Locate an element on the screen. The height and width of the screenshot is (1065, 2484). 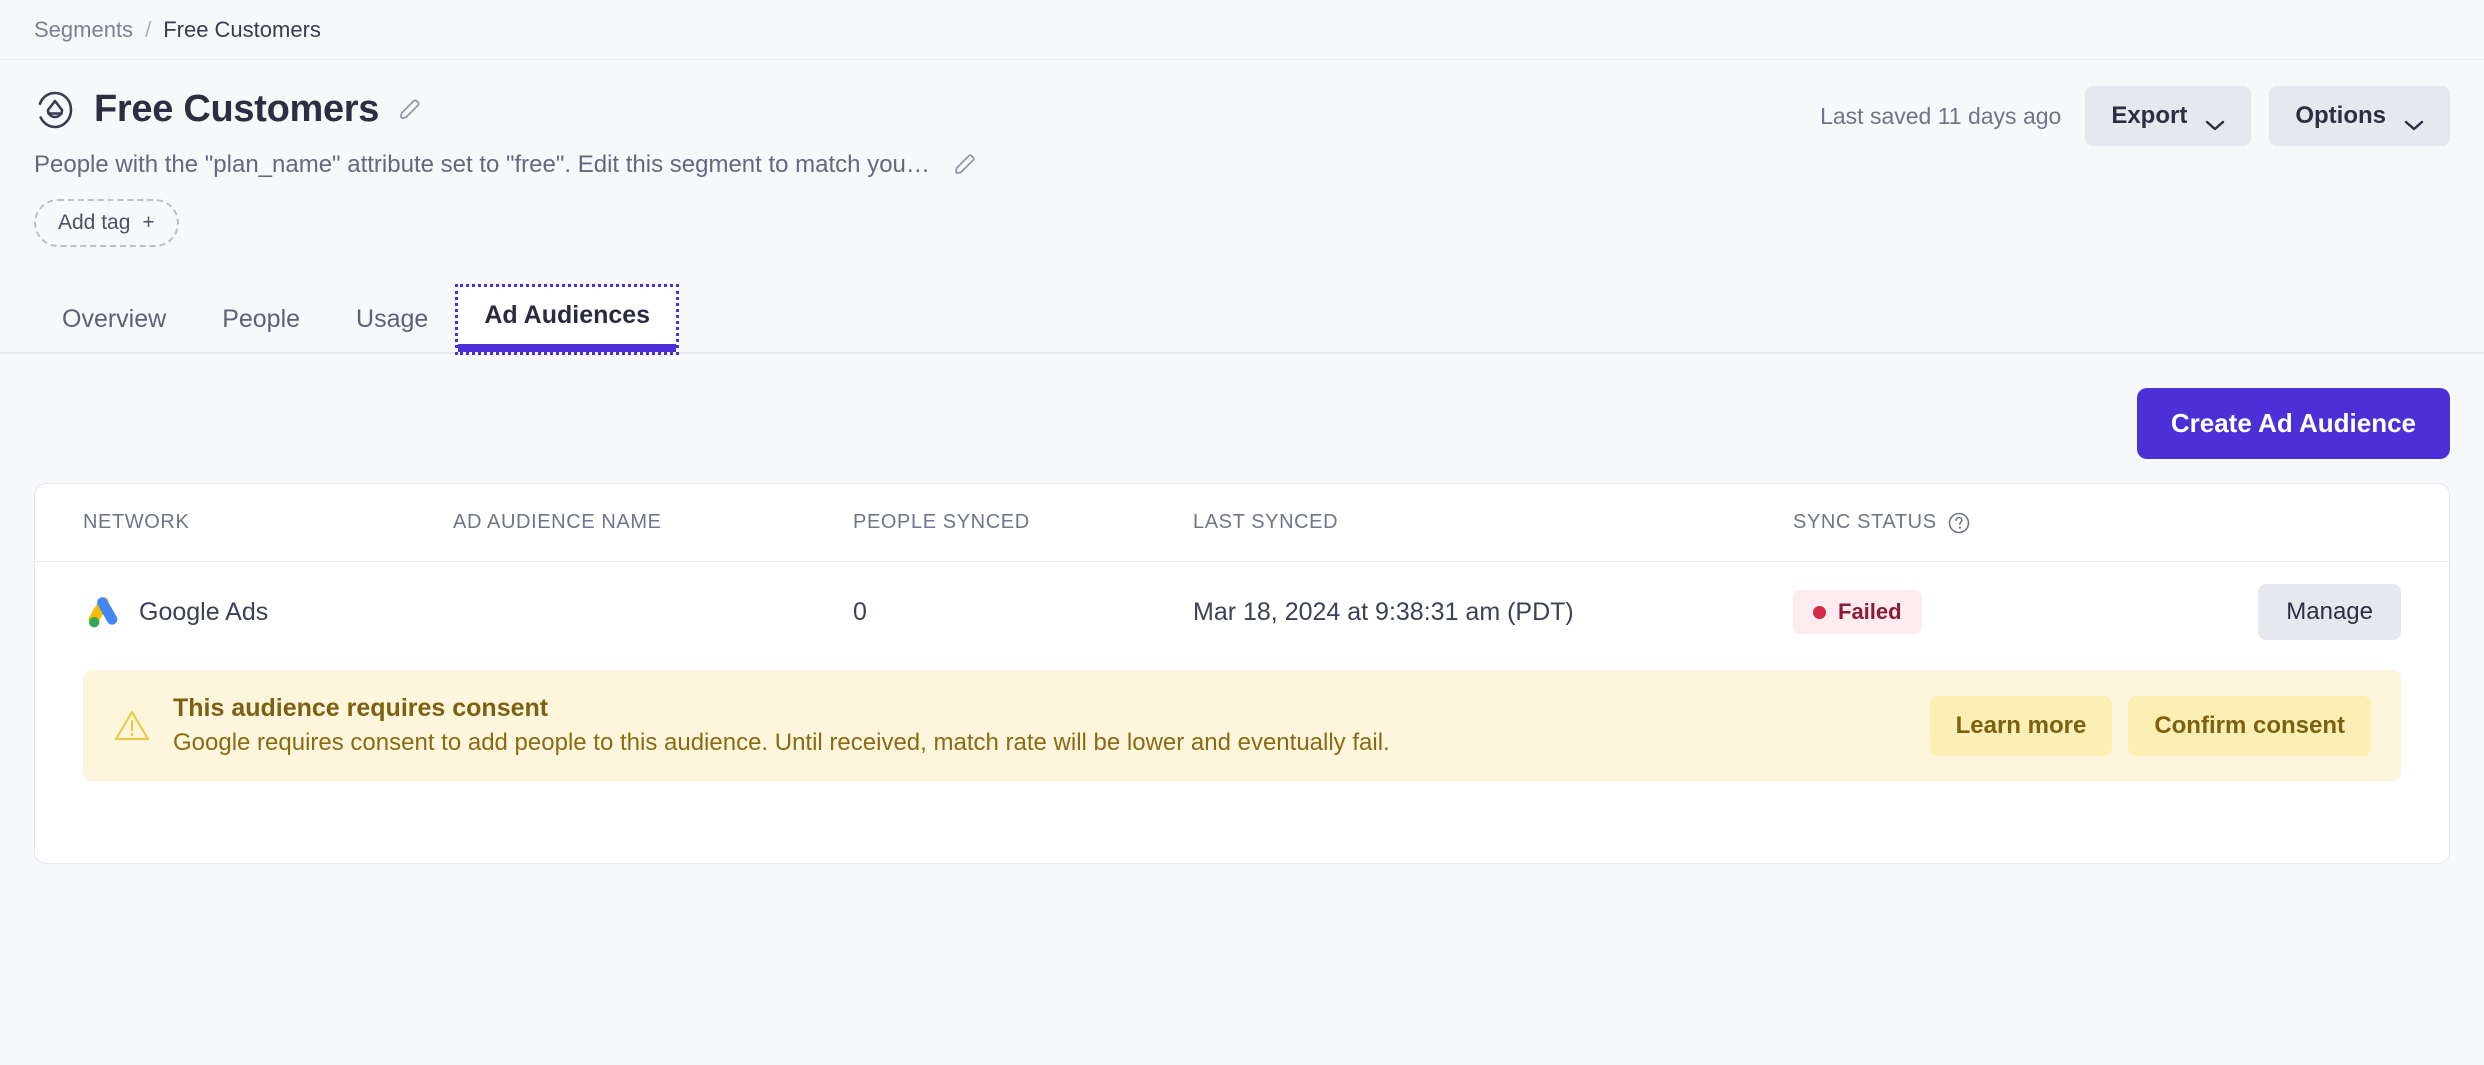
column-header-sync-status: SYNC STATUS is located at coordinates (2007, 523).